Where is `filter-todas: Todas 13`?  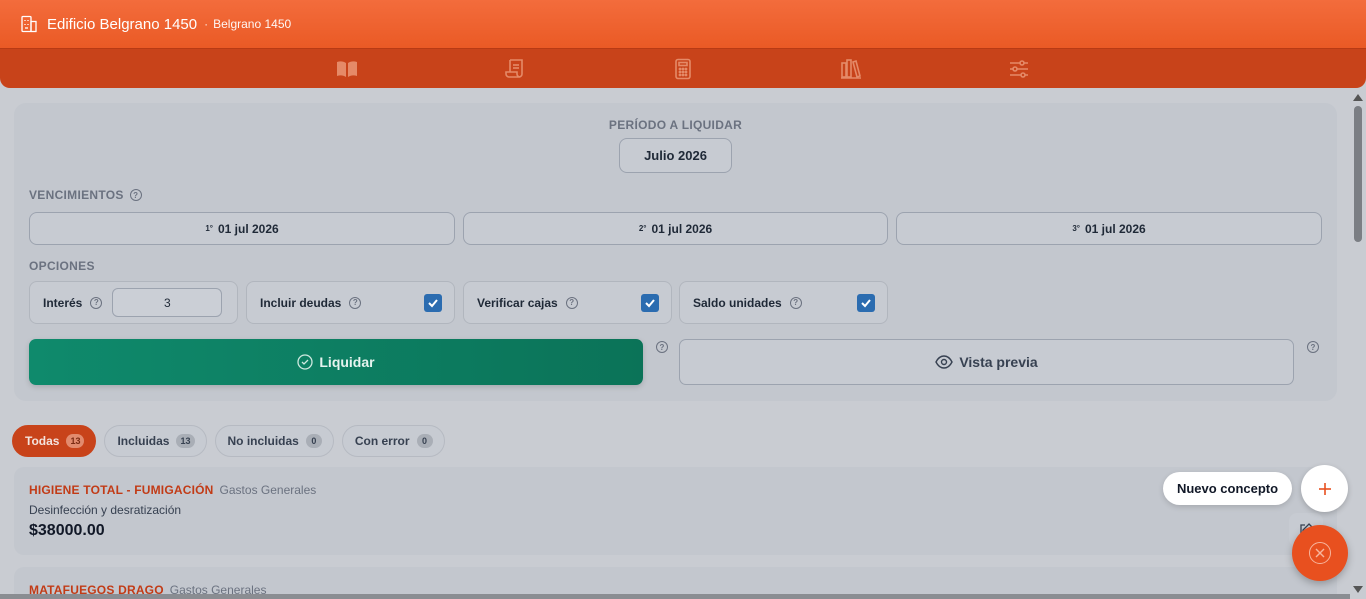 filter-todas: Todas 13 is located at coordinates (54, 441).